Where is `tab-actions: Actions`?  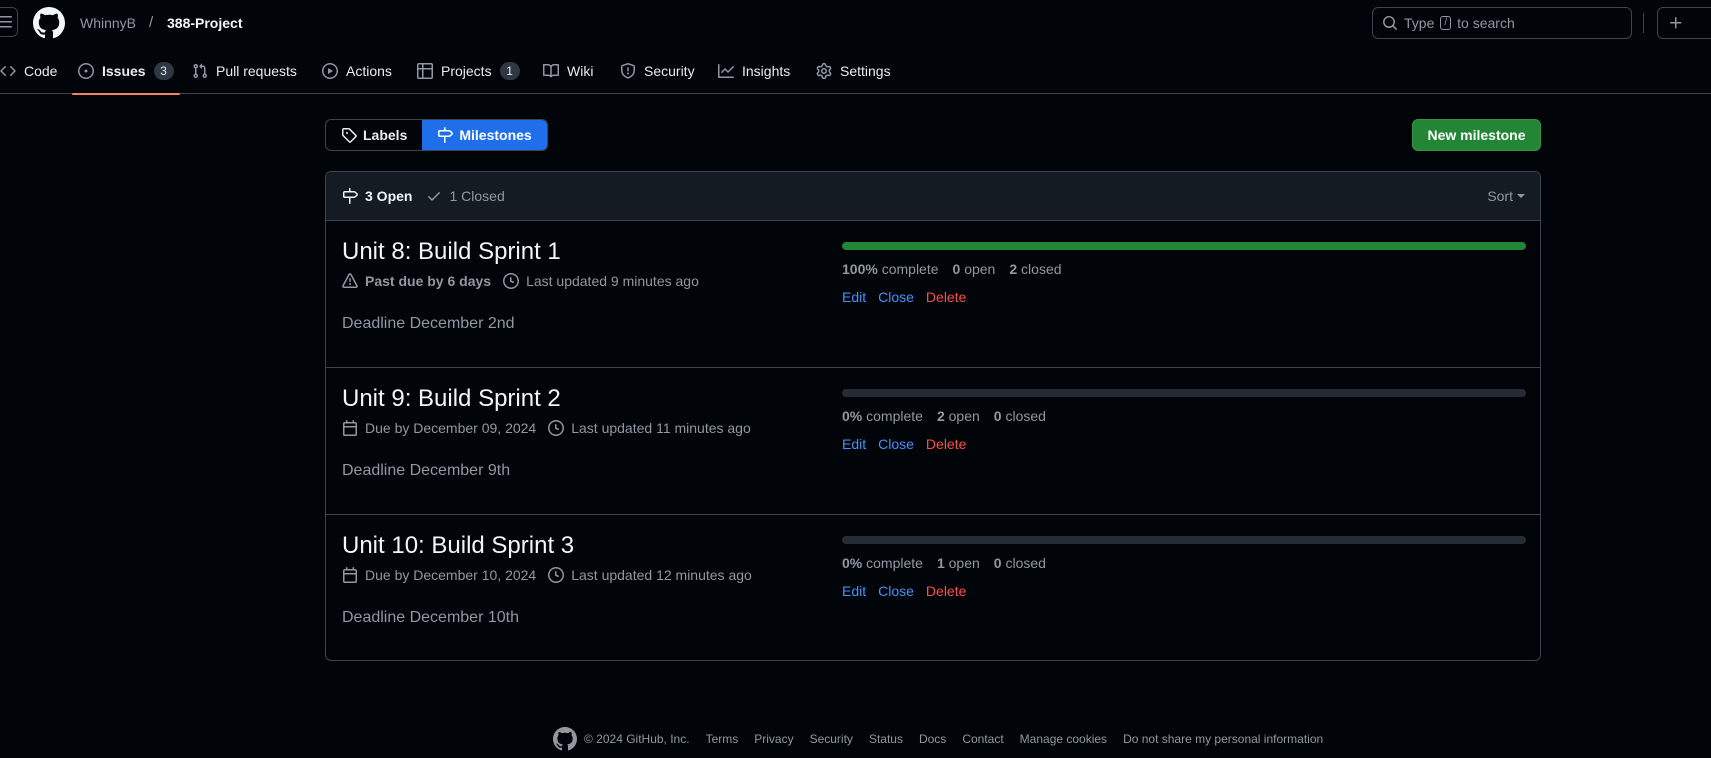 tab-actions: Actions is located at coordinates (357, 71).